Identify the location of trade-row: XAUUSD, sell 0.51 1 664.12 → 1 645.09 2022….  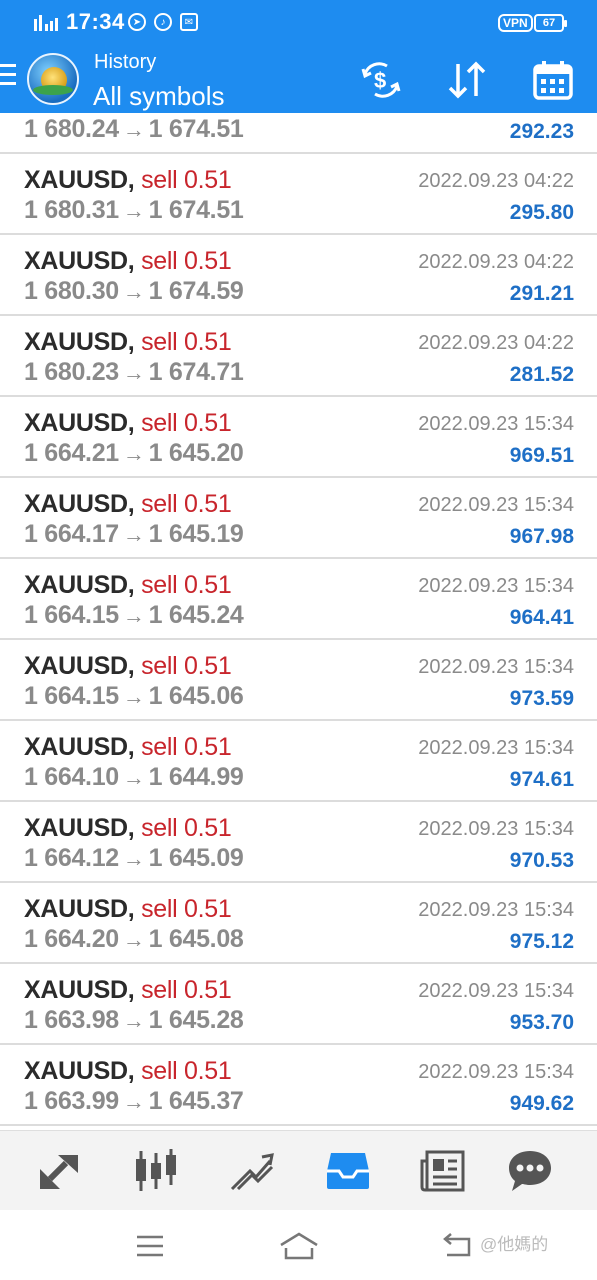
(298, 842).